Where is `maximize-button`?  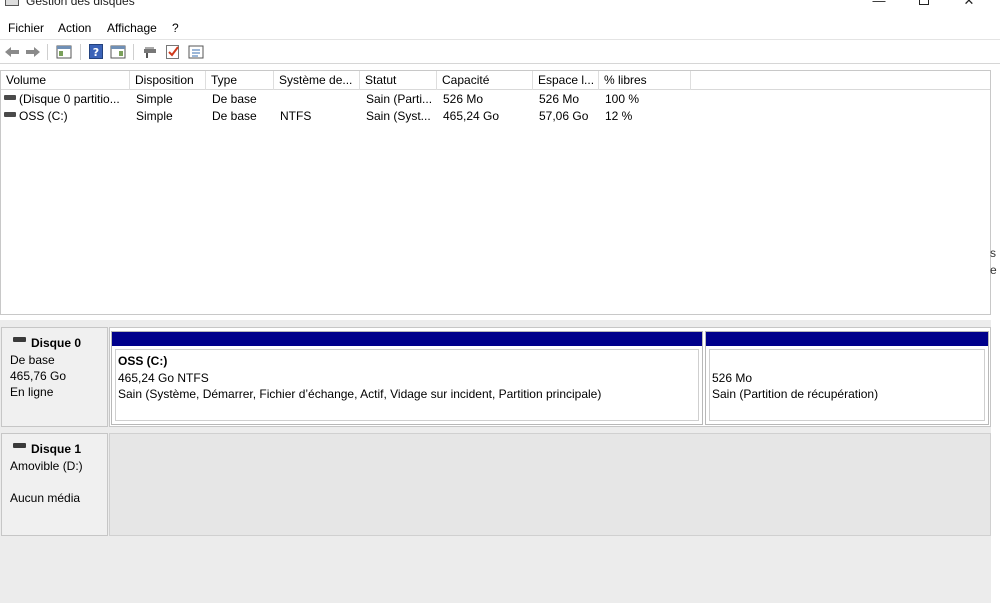
maximize-button is located at coordinates (924, 5).